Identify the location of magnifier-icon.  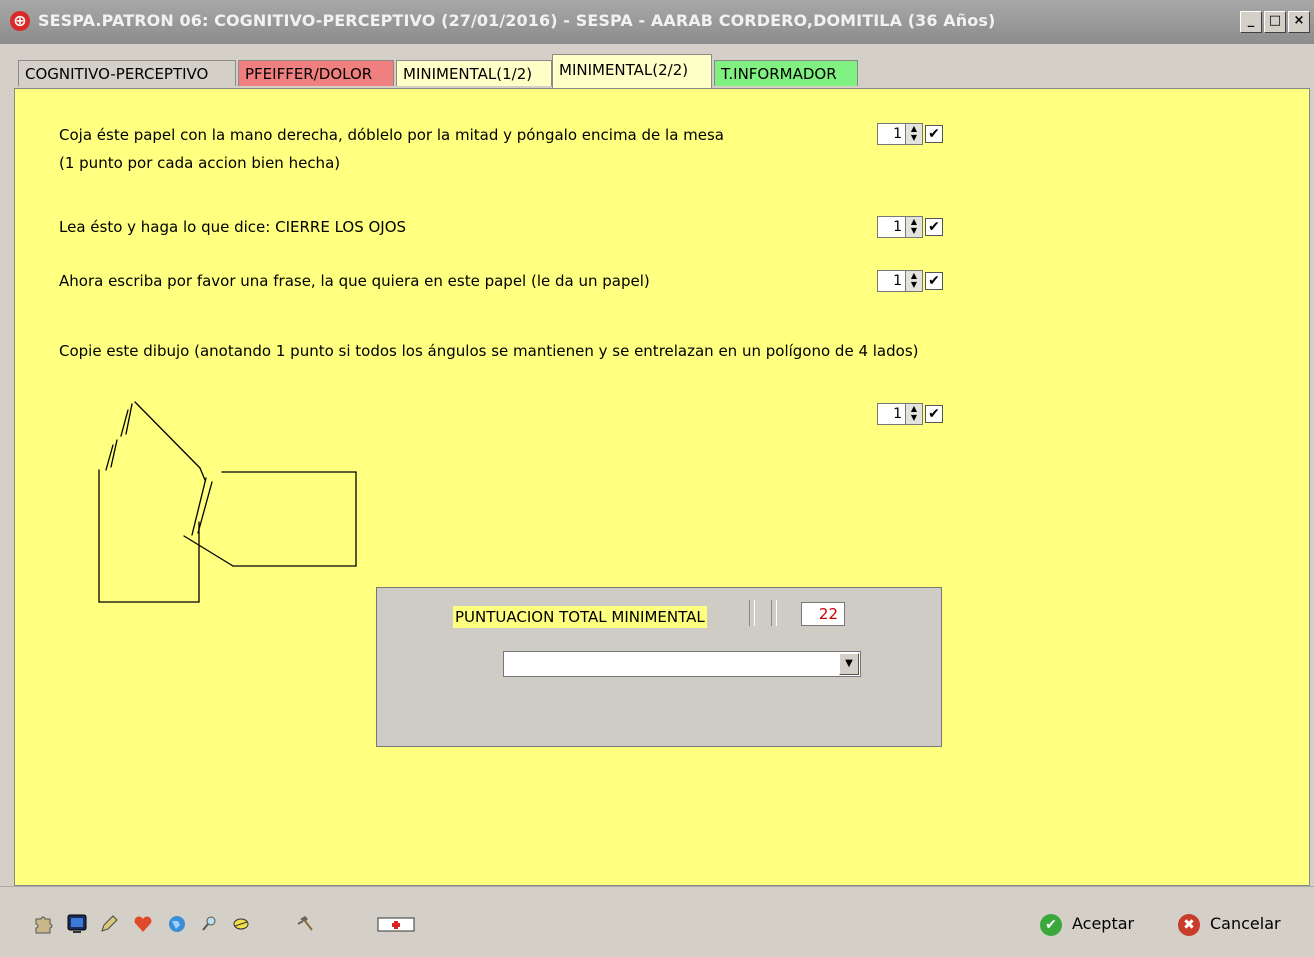
(209, 924).